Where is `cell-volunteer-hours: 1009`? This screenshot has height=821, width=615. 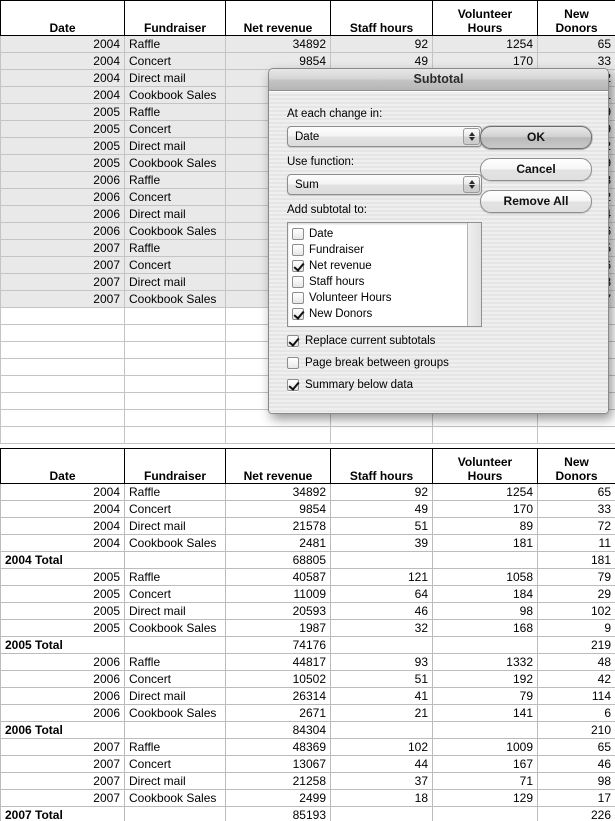 cell-volunteer-hours: 1009 is located at coordinates (485, 747).